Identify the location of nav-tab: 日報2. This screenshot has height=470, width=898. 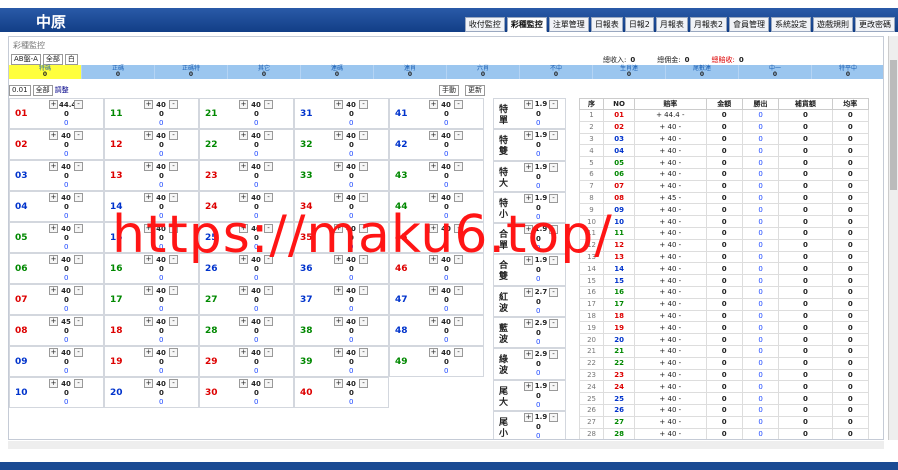
(639, 24).